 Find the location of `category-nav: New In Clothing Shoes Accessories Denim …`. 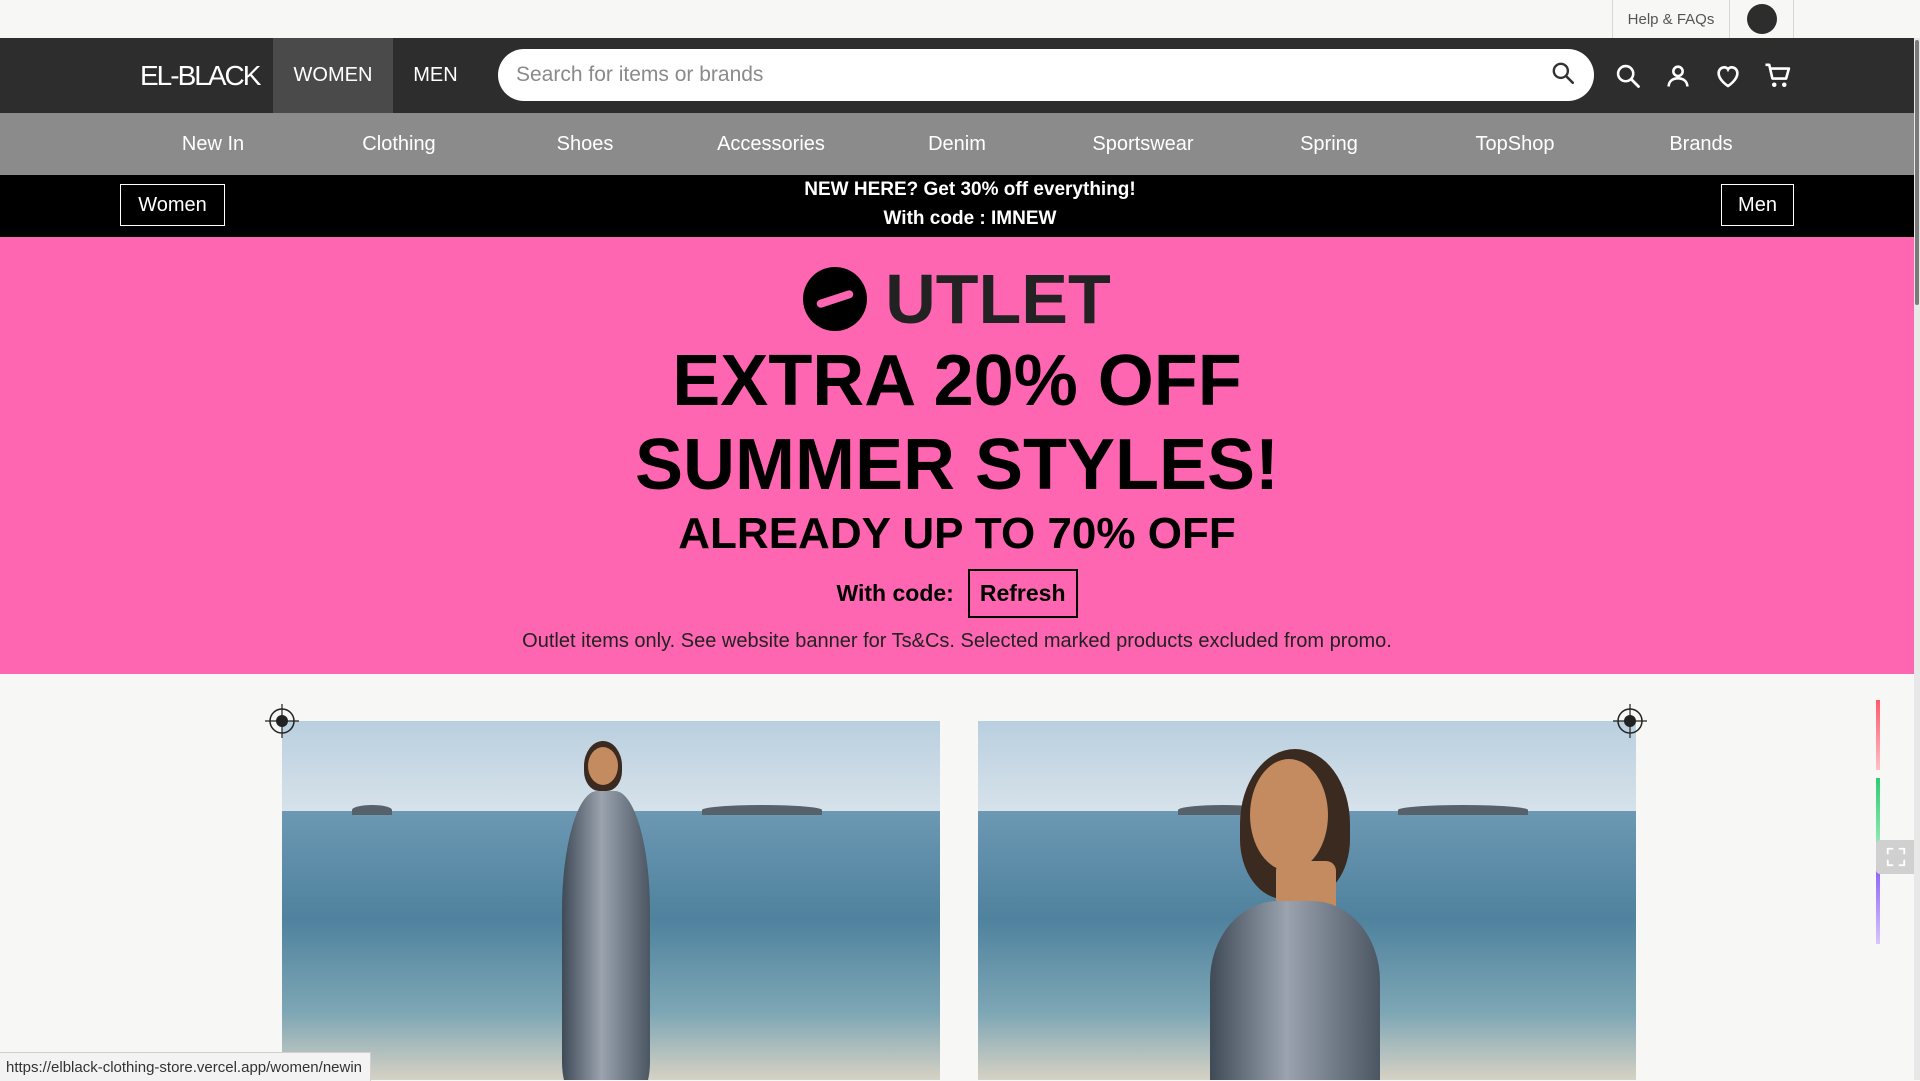

category-nav: New In Clothing Shoes Accessories Denim … is located at coordinates (960, 144).